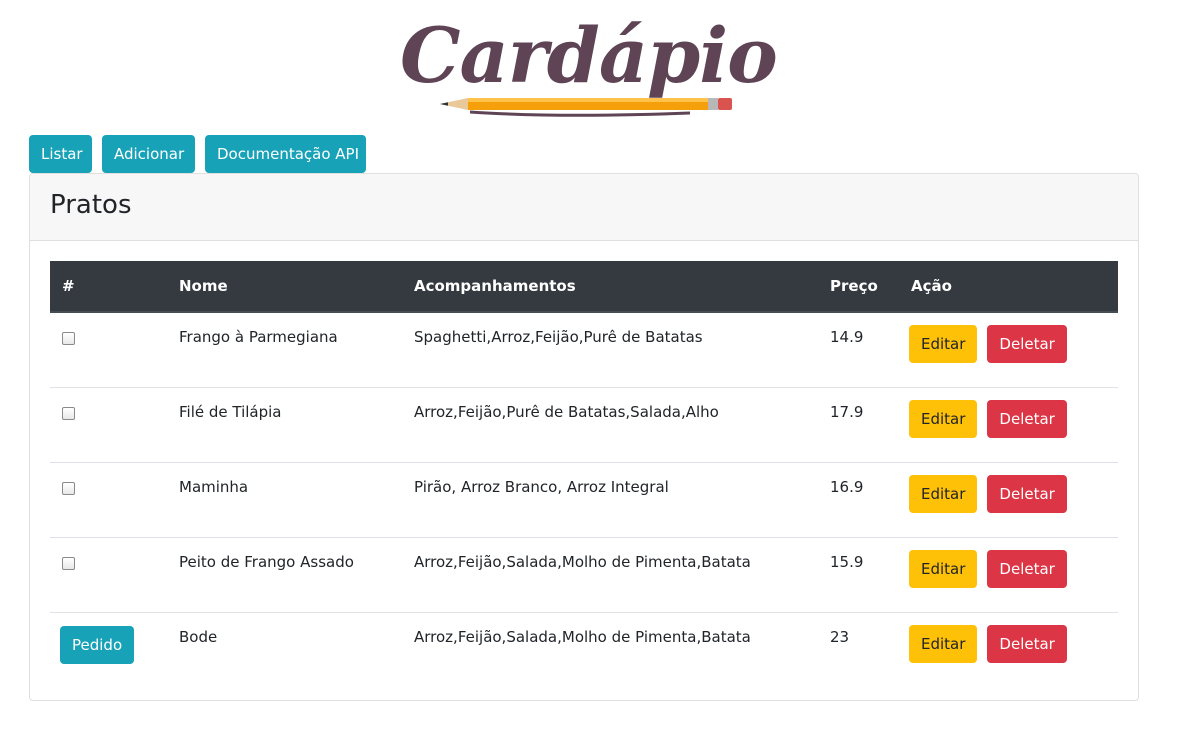 This screenshot has width=1187, height=738. I want to click on dish-price: 23, so click(840, 637).